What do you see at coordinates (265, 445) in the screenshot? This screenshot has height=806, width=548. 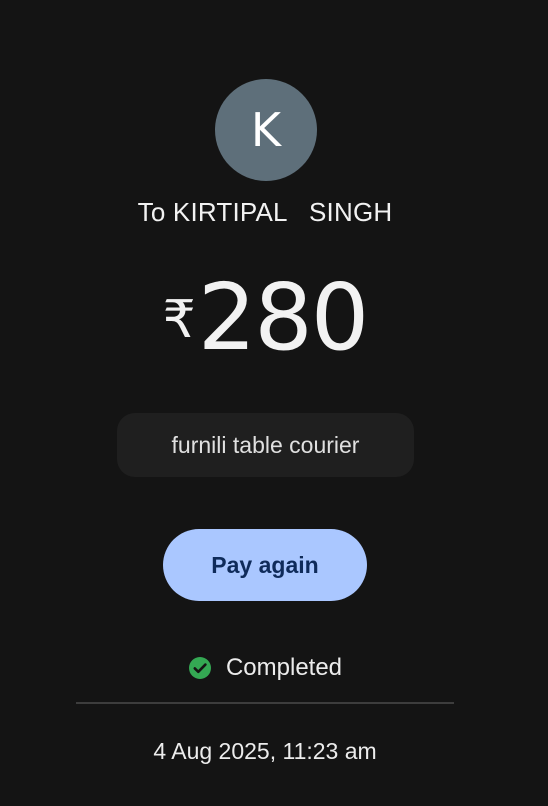 I see `payment-note: furnili table courier` at bounding box center [265, 445].